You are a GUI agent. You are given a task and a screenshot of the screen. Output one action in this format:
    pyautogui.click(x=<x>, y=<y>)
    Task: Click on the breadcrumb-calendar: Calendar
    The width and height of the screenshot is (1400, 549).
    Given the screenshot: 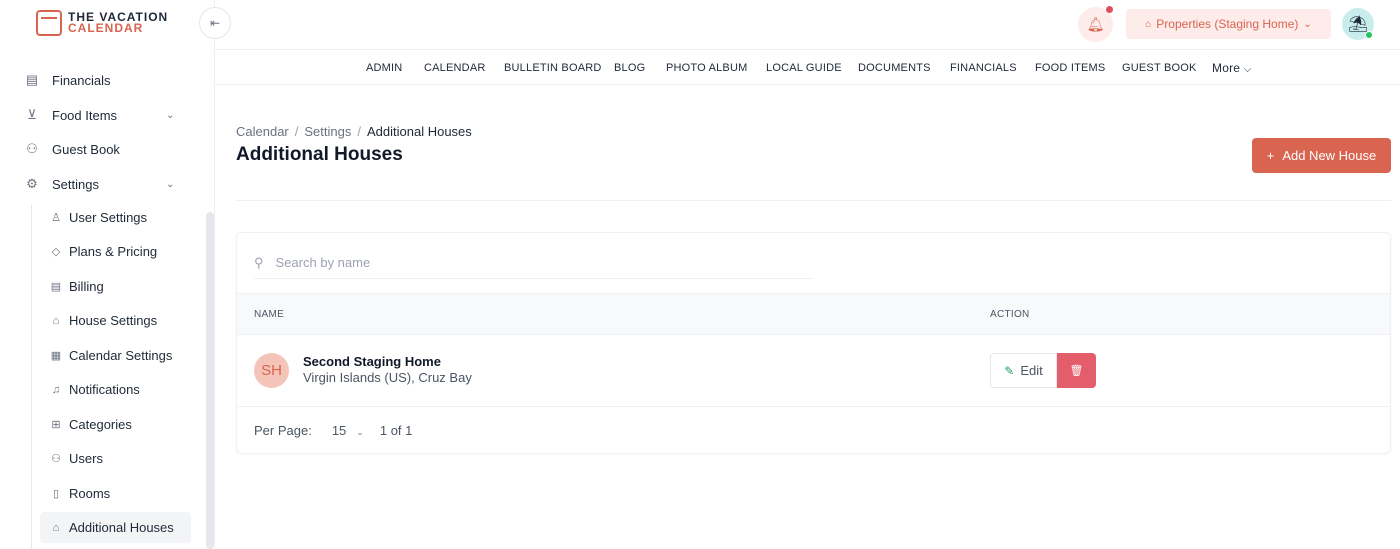 What is the action you would take?
    pyautogui.click(x=262, y=131)
    